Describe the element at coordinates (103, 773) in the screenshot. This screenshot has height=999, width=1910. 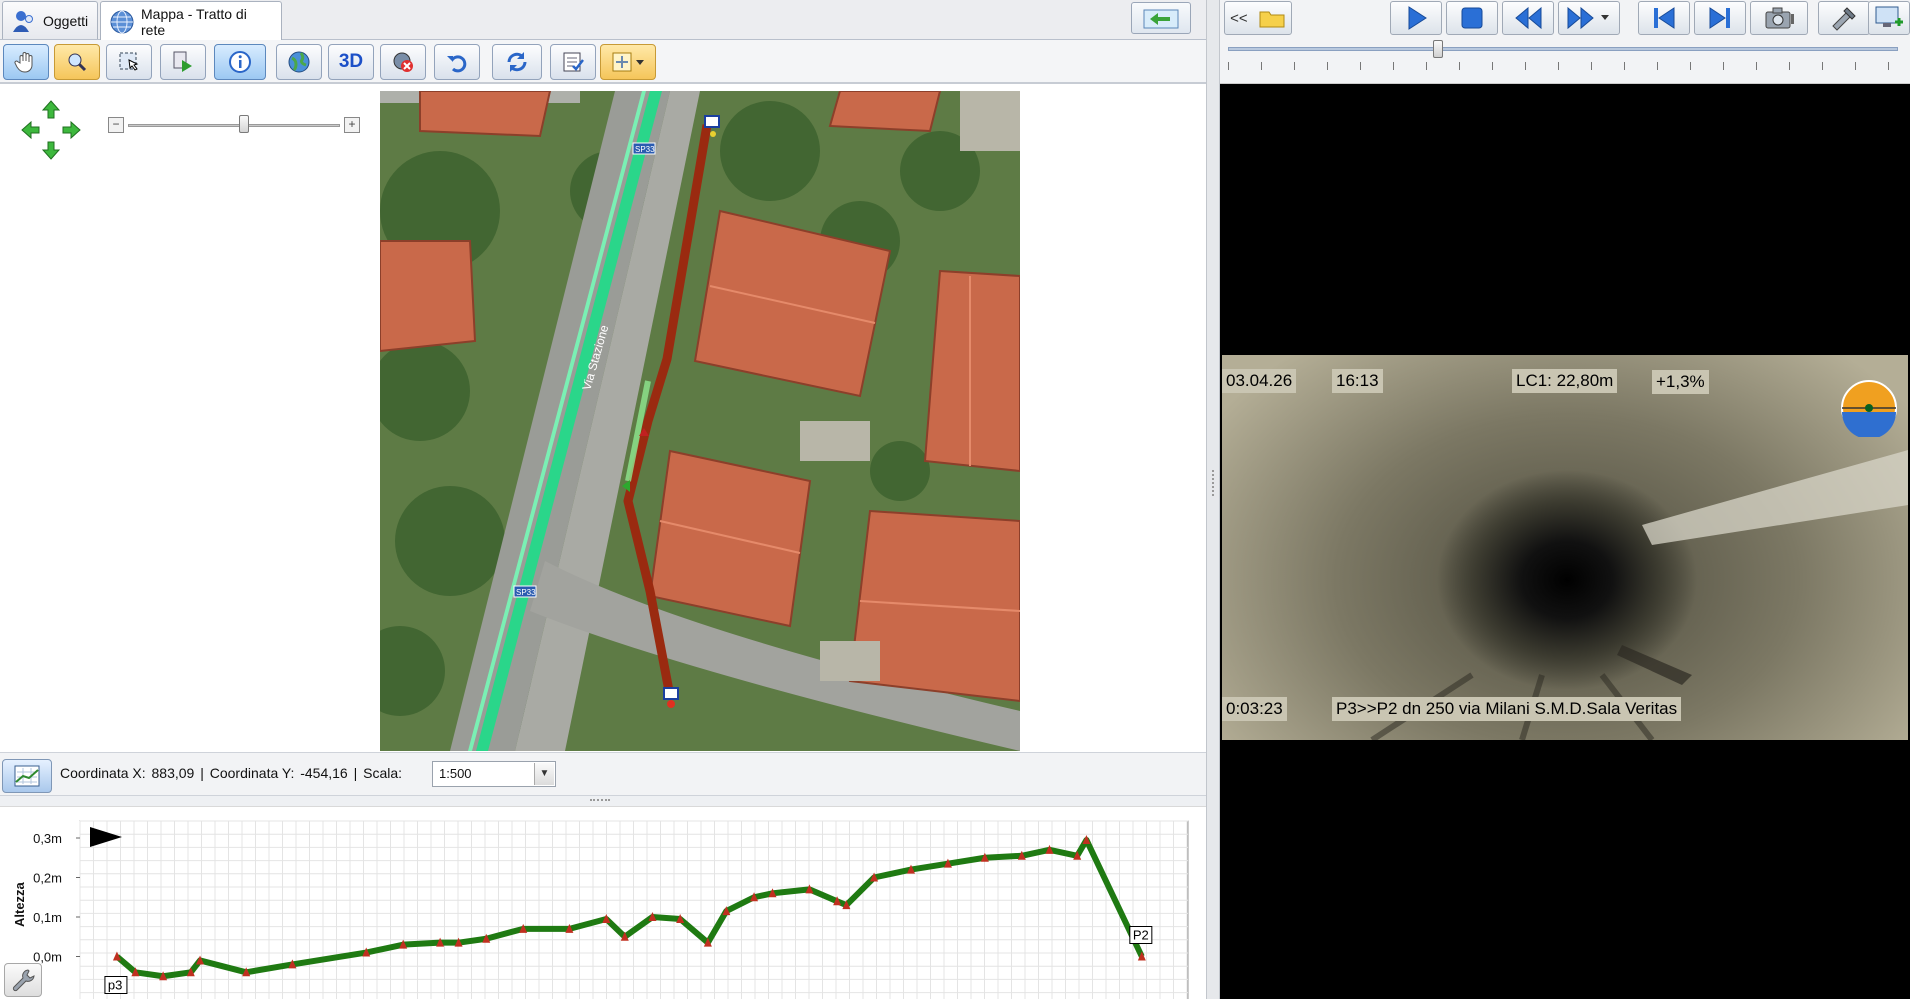
I see `coord-x-label: Coordinata X:` at that location.